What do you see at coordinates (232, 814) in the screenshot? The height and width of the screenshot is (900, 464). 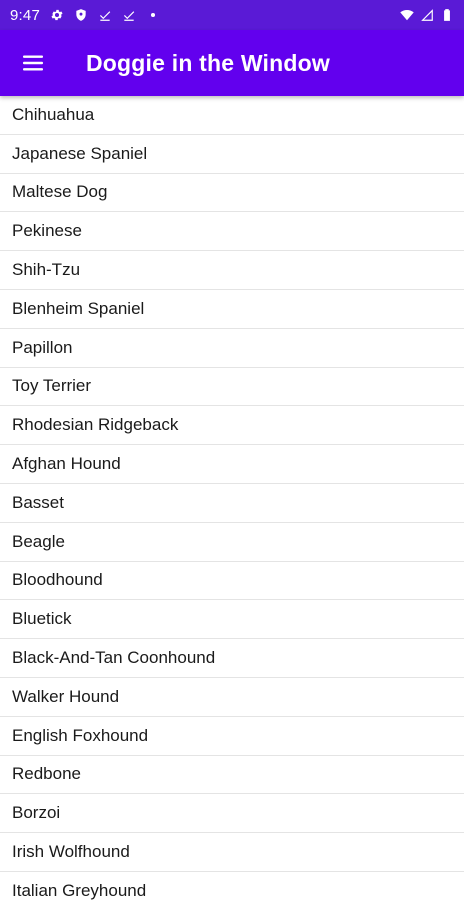 I see `list-item: Borzoi` at bounding box center [232, 814].